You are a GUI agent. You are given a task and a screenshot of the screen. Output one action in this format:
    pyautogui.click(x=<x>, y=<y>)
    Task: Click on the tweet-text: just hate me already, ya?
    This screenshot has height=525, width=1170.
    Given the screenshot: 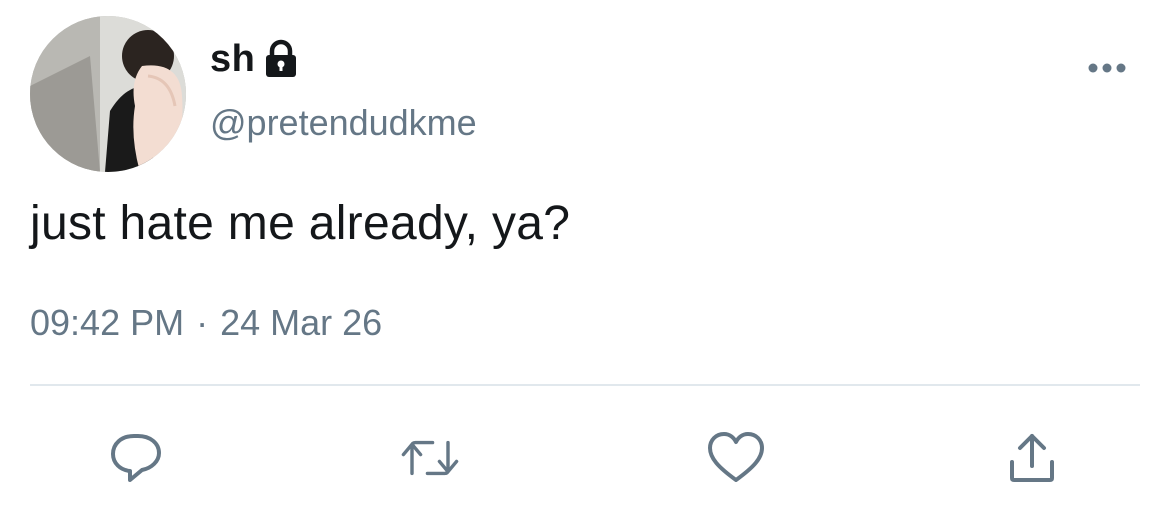 What is the action you would take?
    pyautogui.click(x=300, y=223)
    